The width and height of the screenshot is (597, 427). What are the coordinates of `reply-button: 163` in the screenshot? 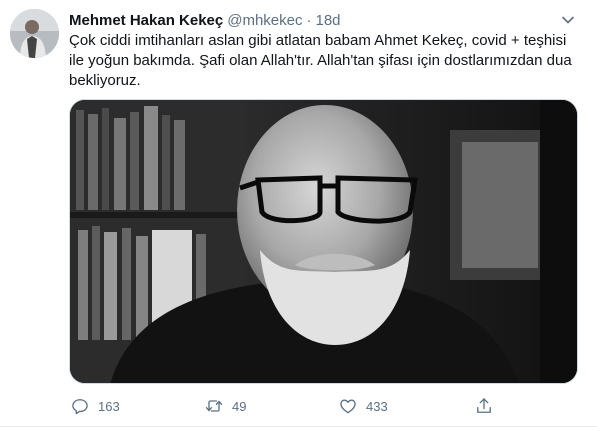 It's located at (95, 406).